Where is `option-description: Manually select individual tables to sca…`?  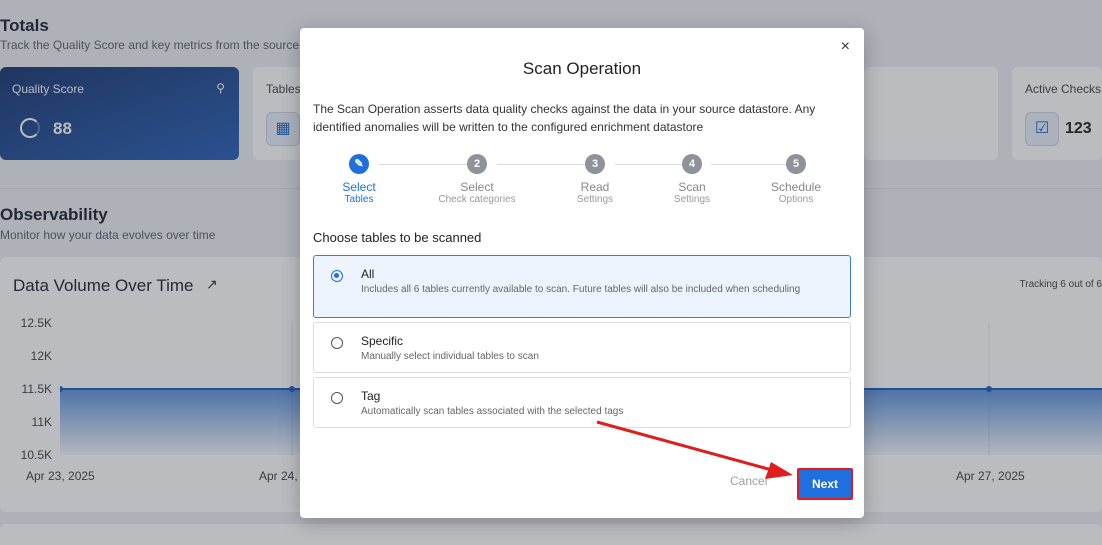
option-description: Manually select individual tables to sca… is located at coordinates (450, 356).